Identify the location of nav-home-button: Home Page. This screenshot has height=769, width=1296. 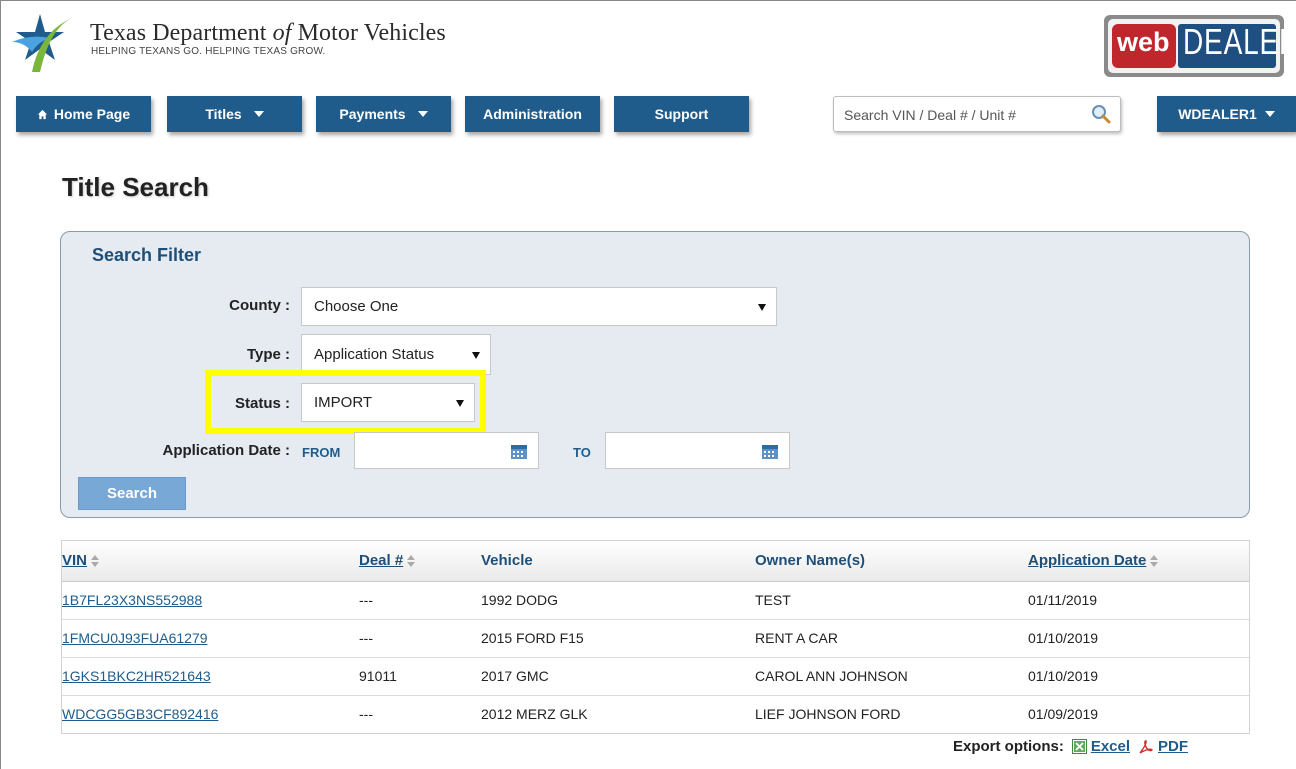
(83, 114).